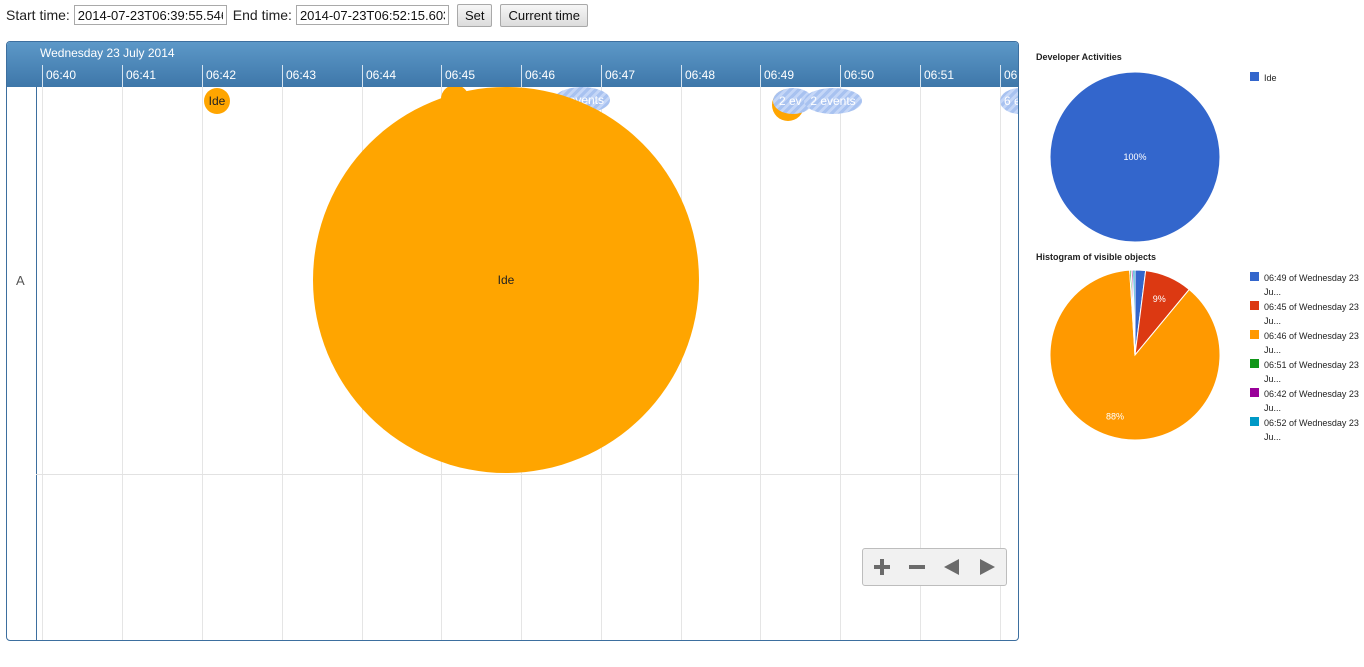 The height and width of the screenshot is (667, 1364). Describe the element at coordinates (458, 76) in the screenshot. I see `time-tick: 06:45` at that location.